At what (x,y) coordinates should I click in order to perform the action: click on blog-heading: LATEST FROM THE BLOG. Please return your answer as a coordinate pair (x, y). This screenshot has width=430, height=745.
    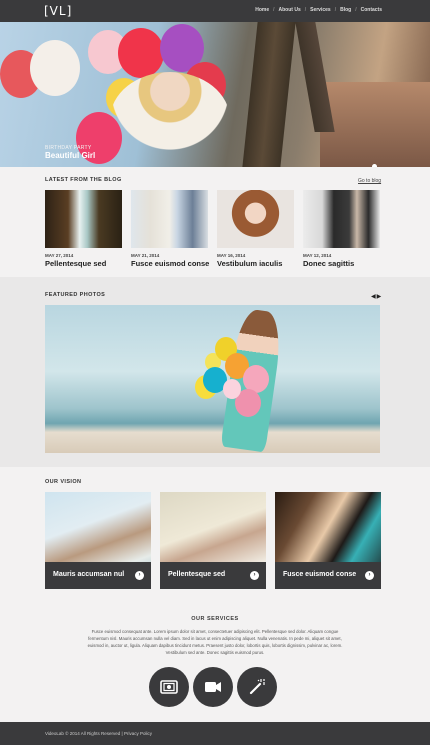
    Looking at the image, I should click on (83, 180).